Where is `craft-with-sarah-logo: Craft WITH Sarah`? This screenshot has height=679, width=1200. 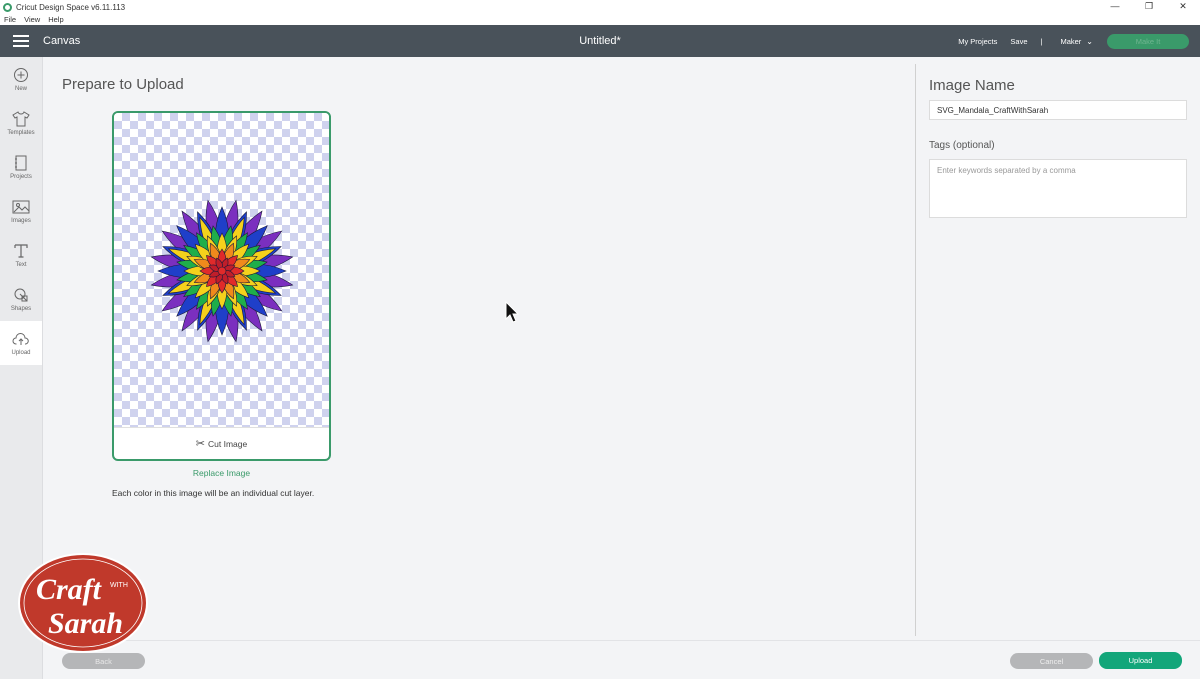 craft-with-sarah-logo: Craft WITH Sarah is located at coordinates (83, 603).